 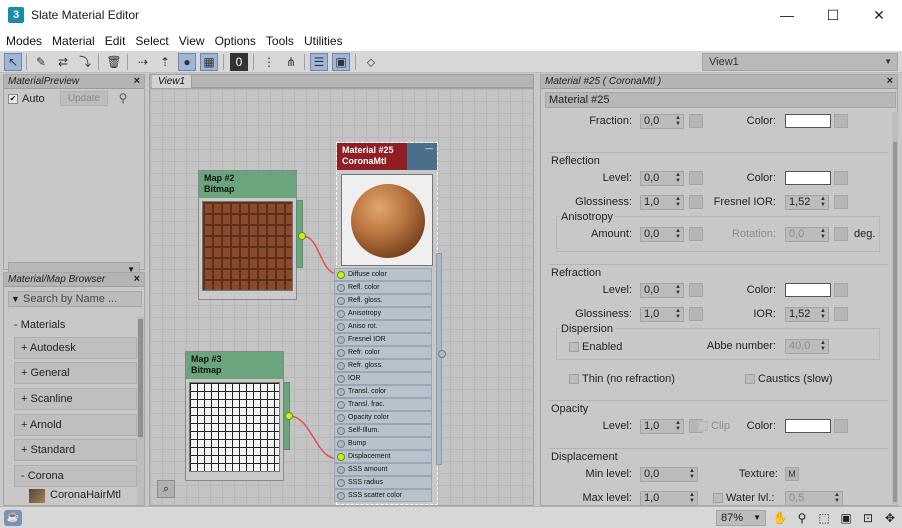 I want to click on refr-level-spinner: 0,0 ▲ ▼, so click(x=662, y=290).